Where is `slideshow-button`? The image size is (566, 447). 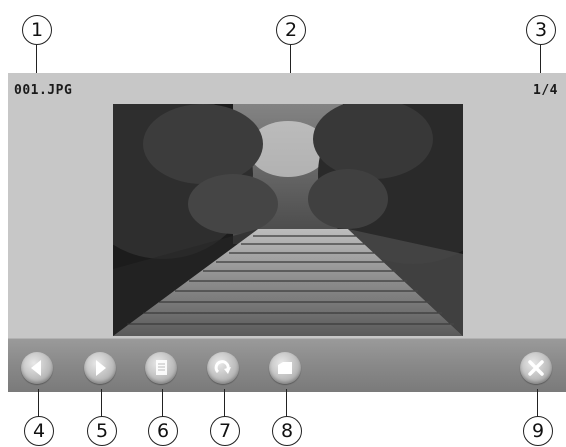 slideshow-button is located at coordinates (161, 368).